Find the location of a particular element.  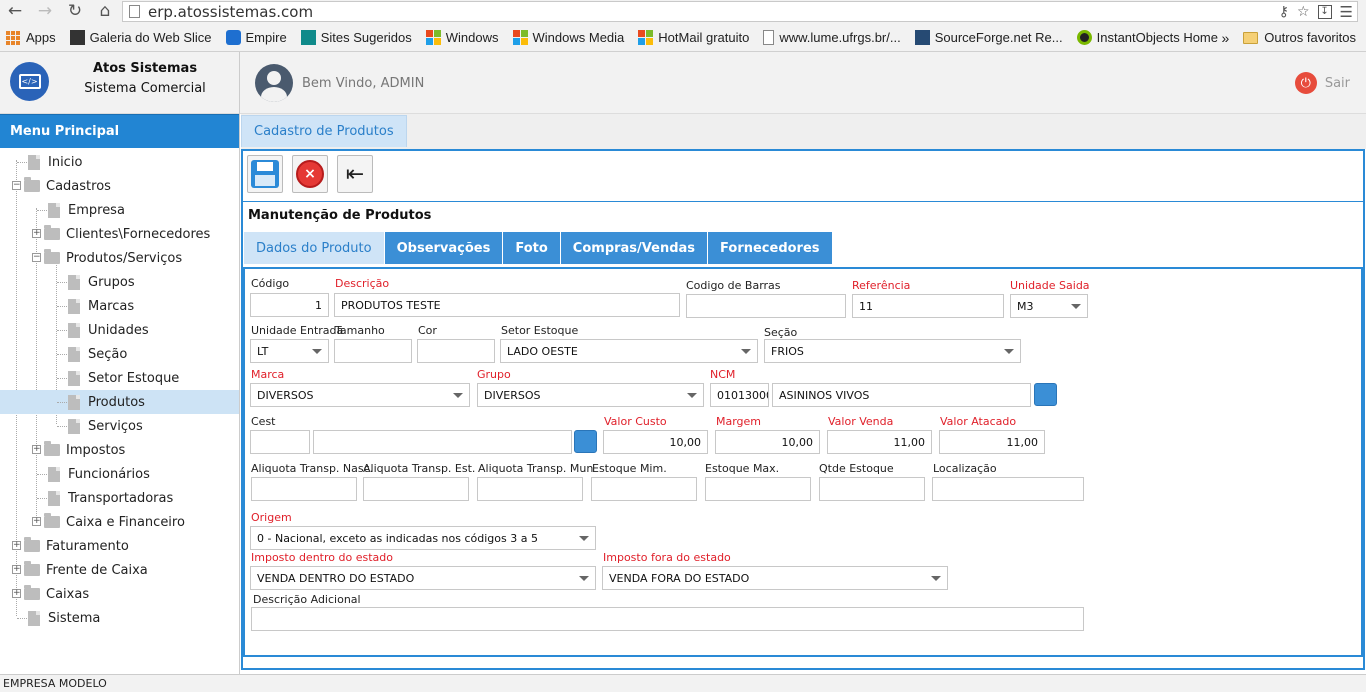

aliq-nasc-field is located at coordinates (304, 489).